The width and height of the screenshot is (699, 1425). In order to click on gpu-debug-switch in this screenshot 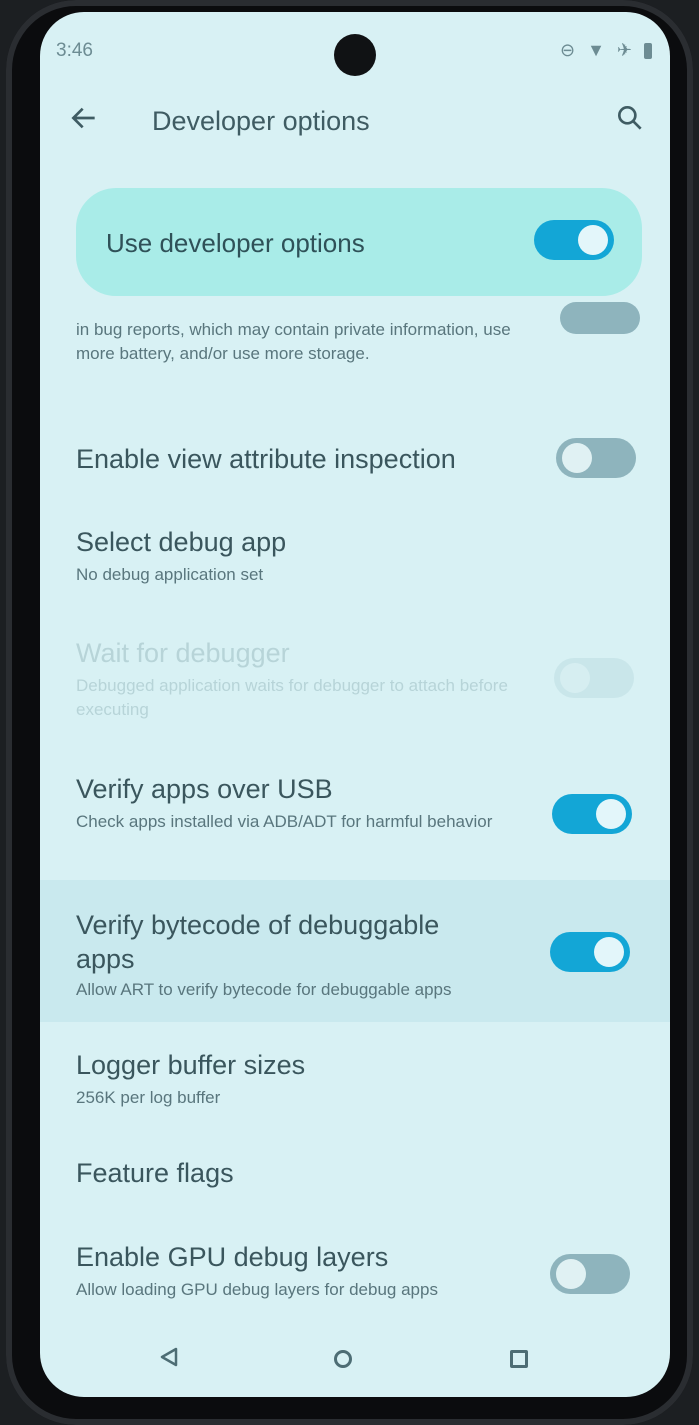, I will do `click(590, 1274)`.